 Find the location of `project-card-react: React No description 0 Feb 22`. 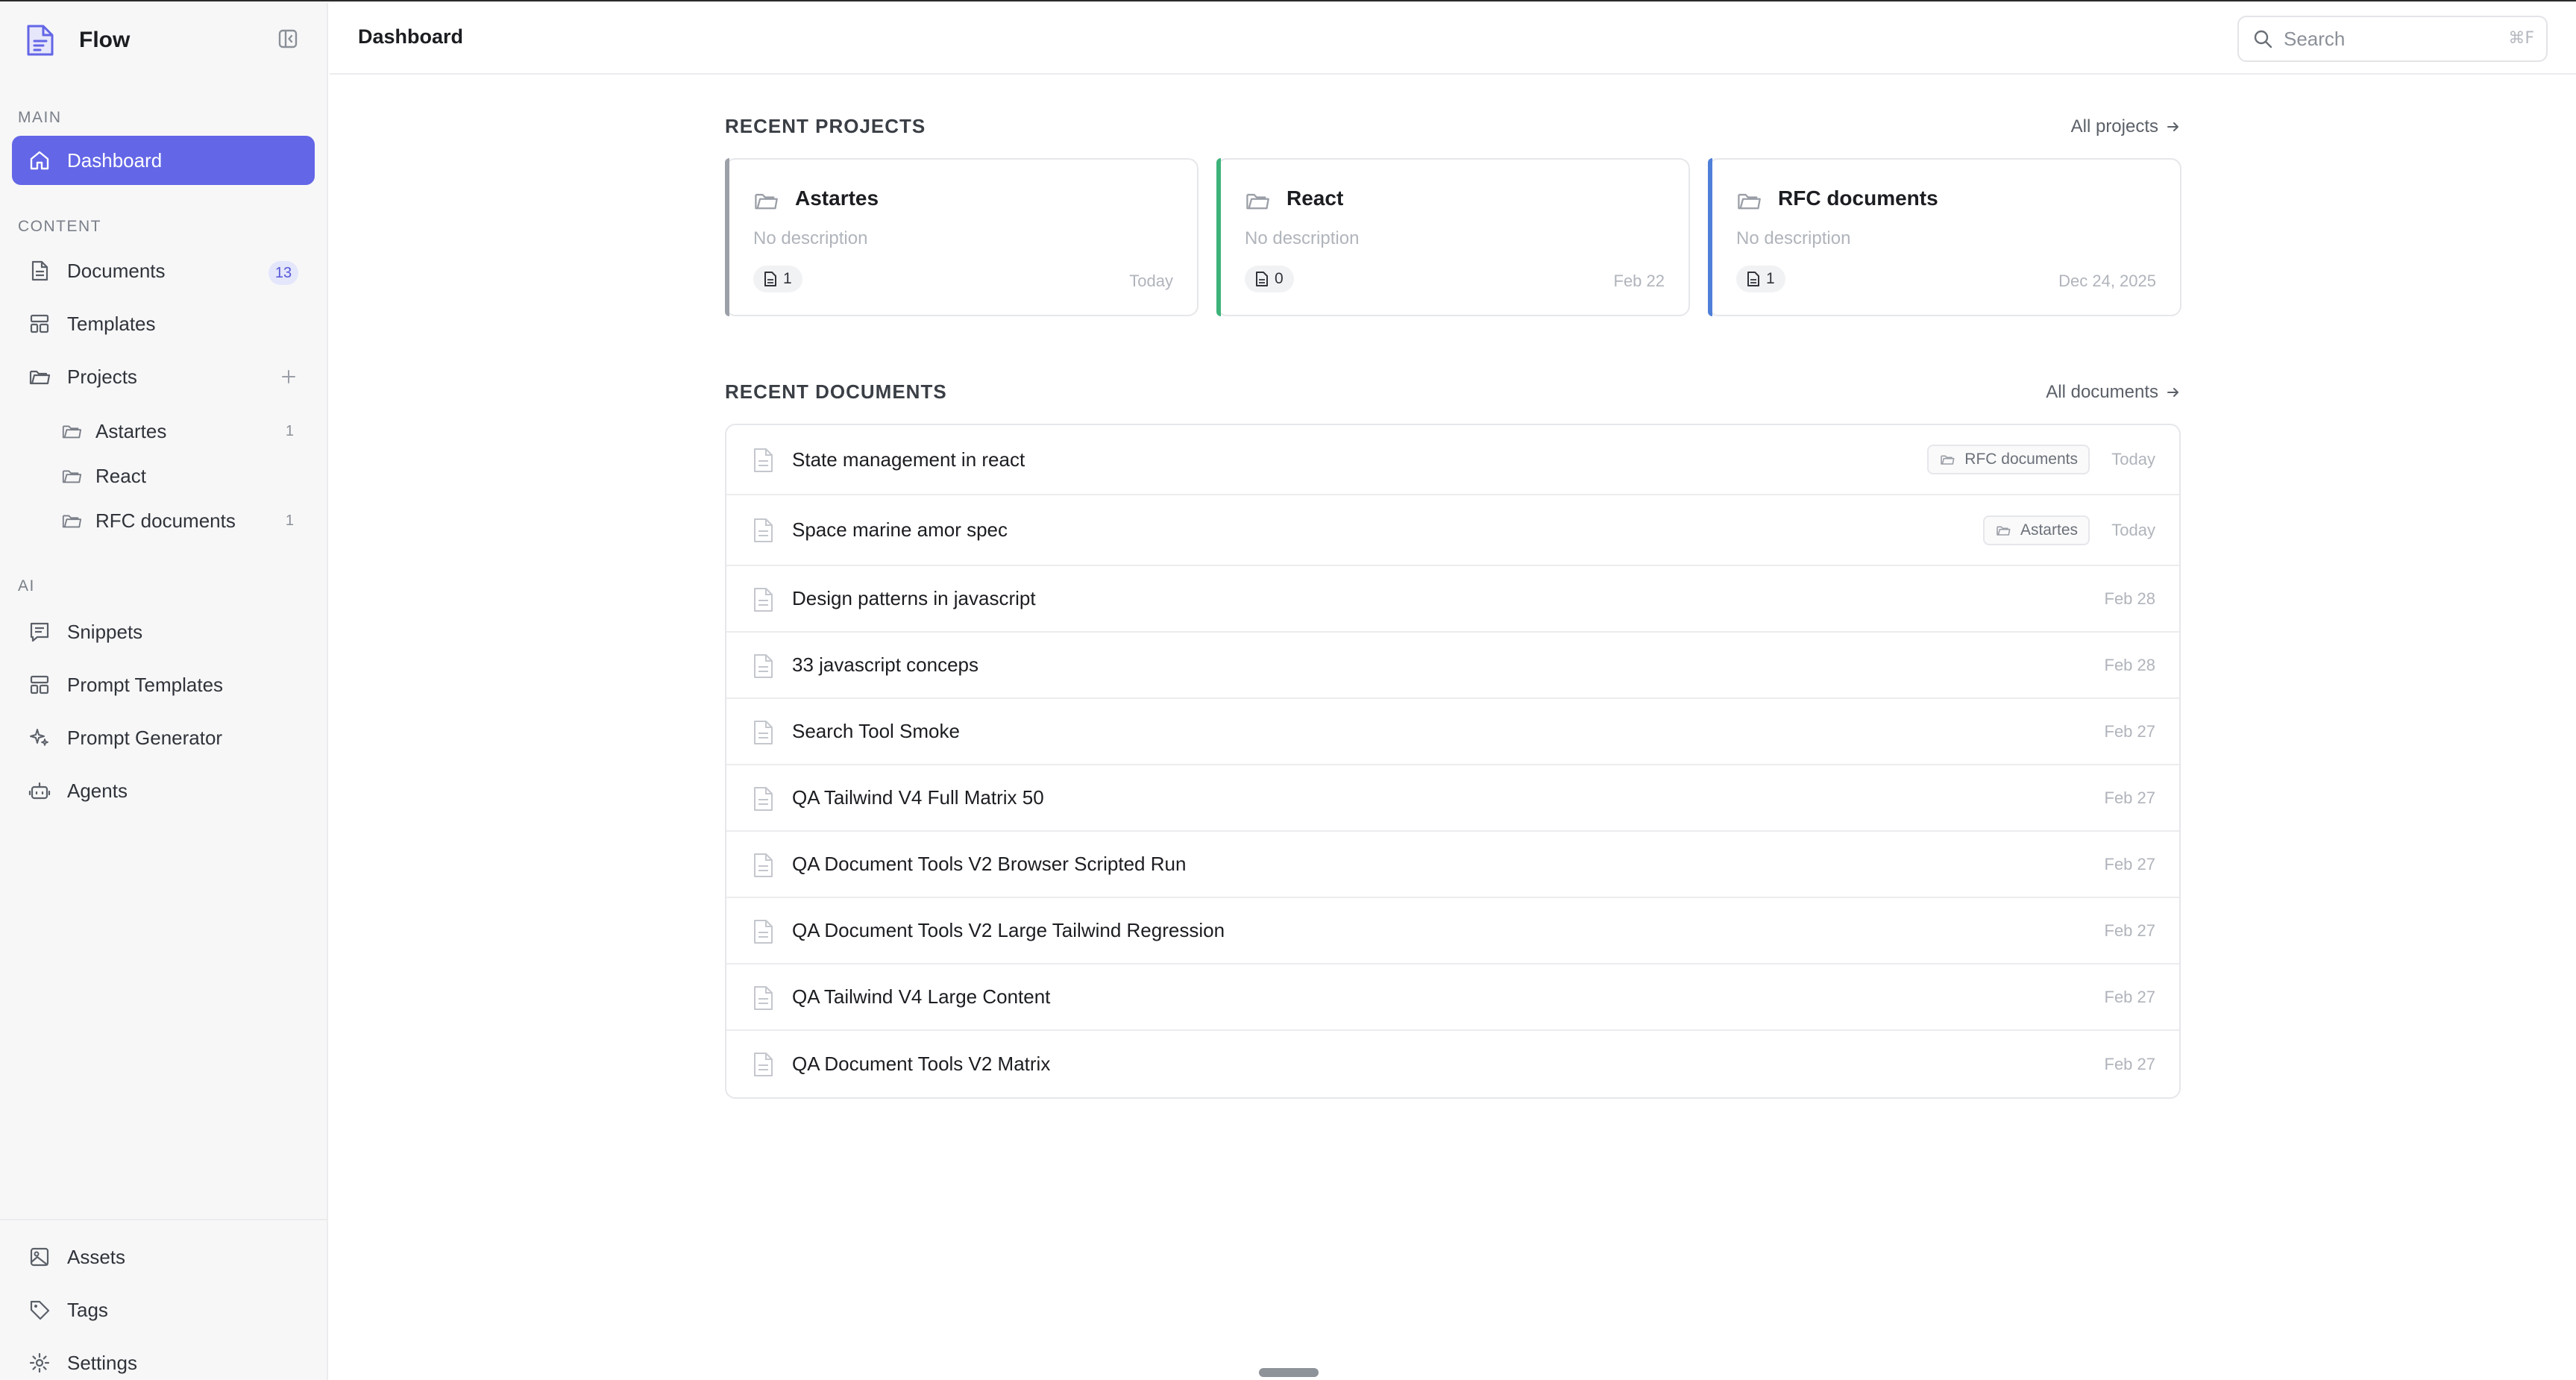

project-card-react: React No description 0 Feb 22 is located at coordinates (1453, 237).